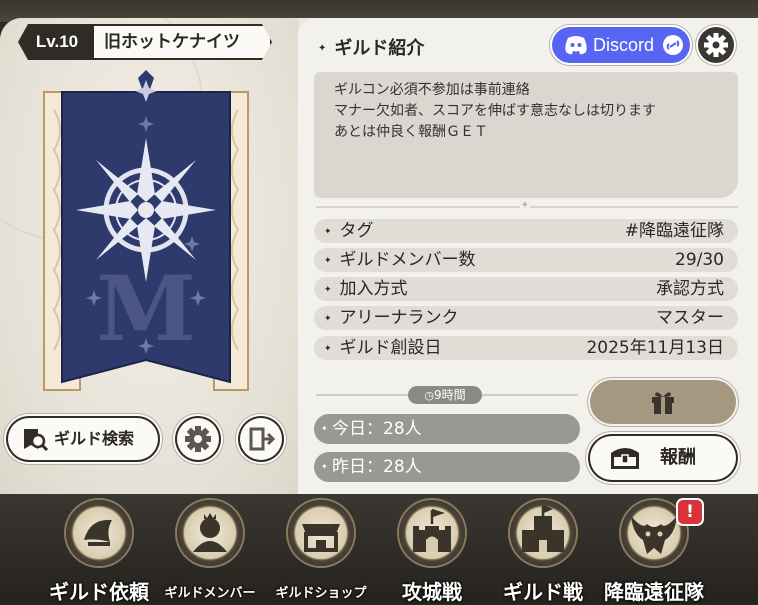  Describe the element at coordinates (495, 111) in the screenshot. I see `description-line: マナー欠如者、スコアを伸ばす意志なしは切ります` at that location.